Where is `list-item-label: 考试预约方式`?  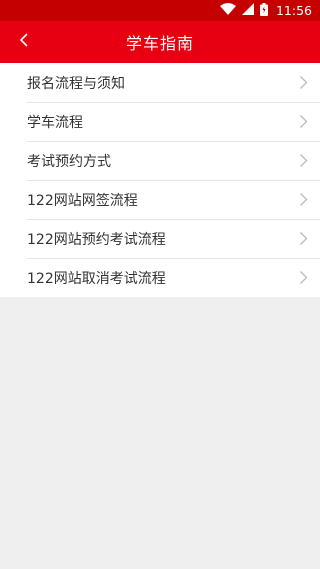 list-item-label: 考试预约方式 is located at coordinates (69, 161).